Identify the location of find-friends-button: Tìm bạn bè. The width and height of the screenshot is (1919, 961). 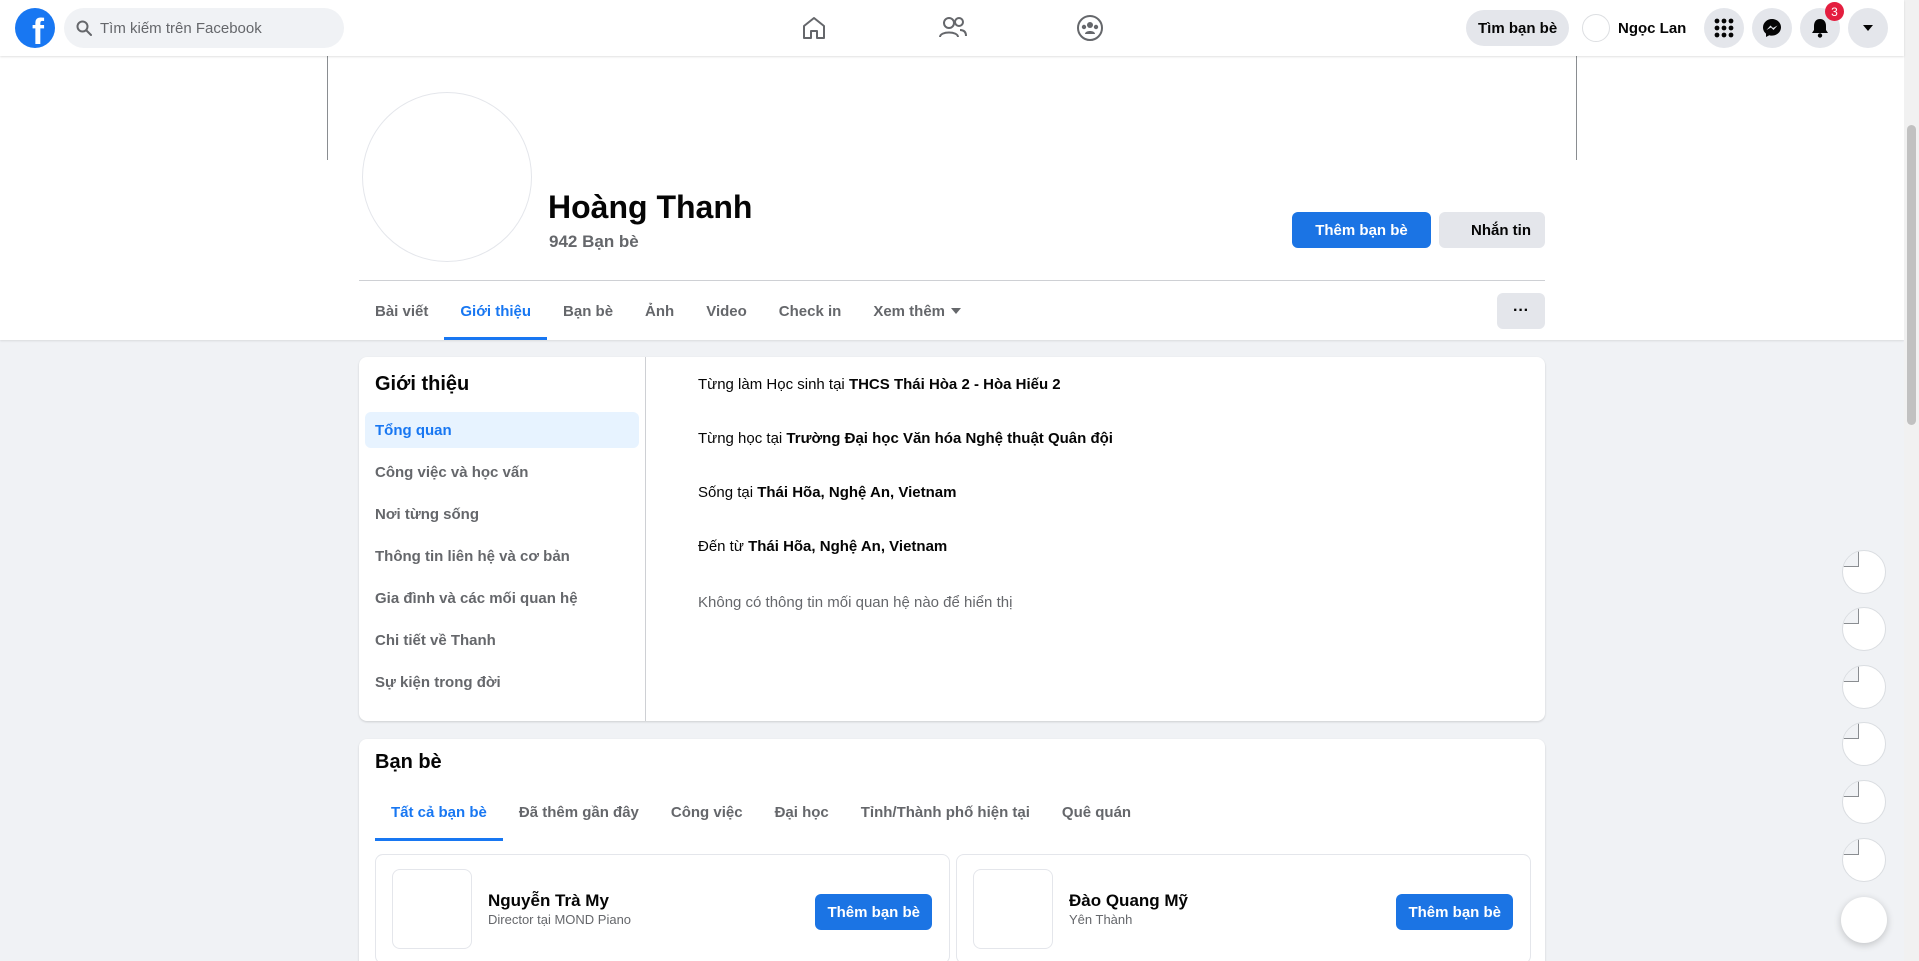
(1518, 28).